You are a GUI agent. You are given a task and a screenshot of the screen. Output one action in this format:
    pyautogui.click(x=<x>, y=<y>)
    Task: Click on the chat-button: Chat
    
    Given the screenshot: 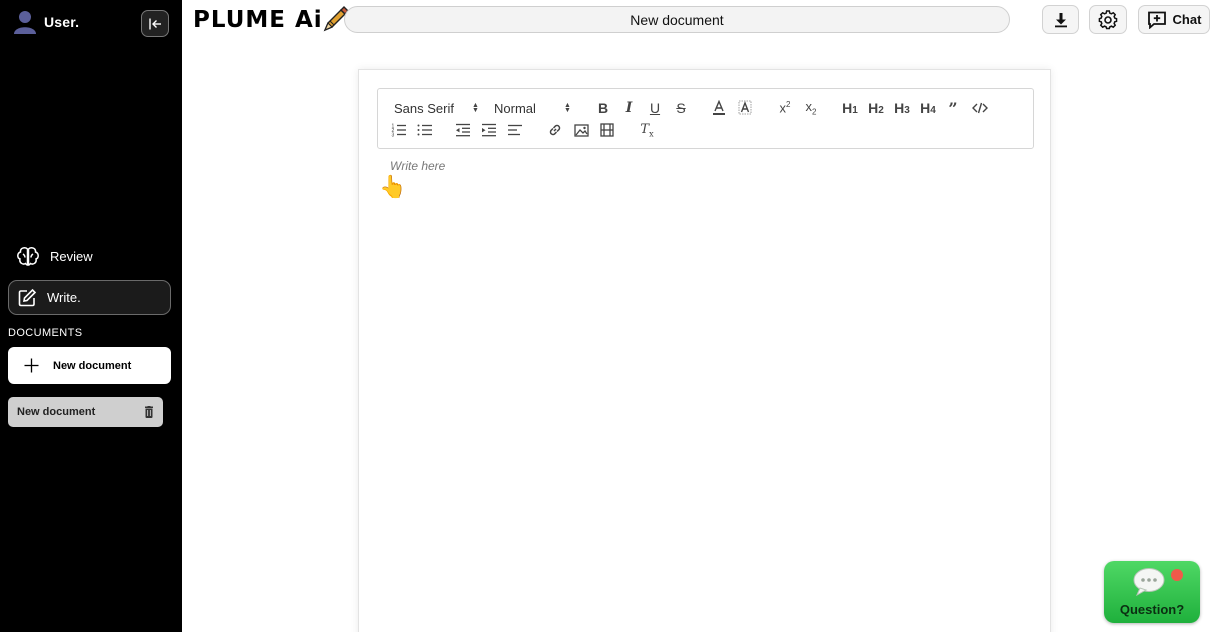 What is the action you would take?
    pyautogui.click(x=1174, y=19)
    